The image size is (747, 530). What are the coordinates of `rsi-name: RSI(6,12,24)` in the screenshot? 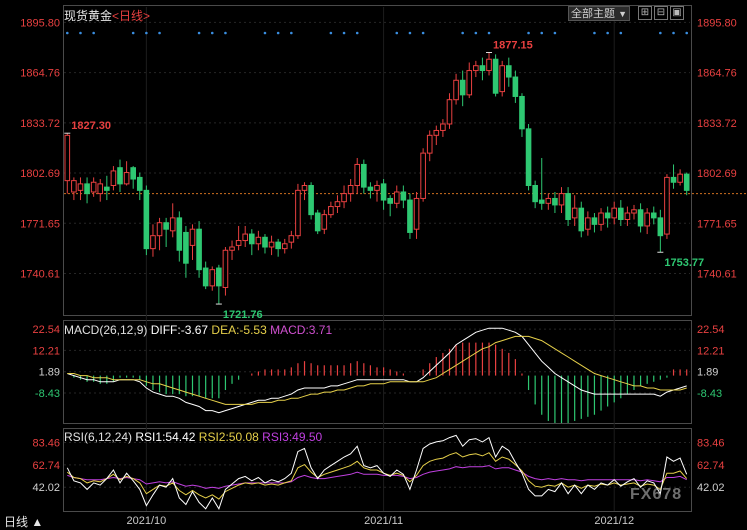 It's located at (98, 437).